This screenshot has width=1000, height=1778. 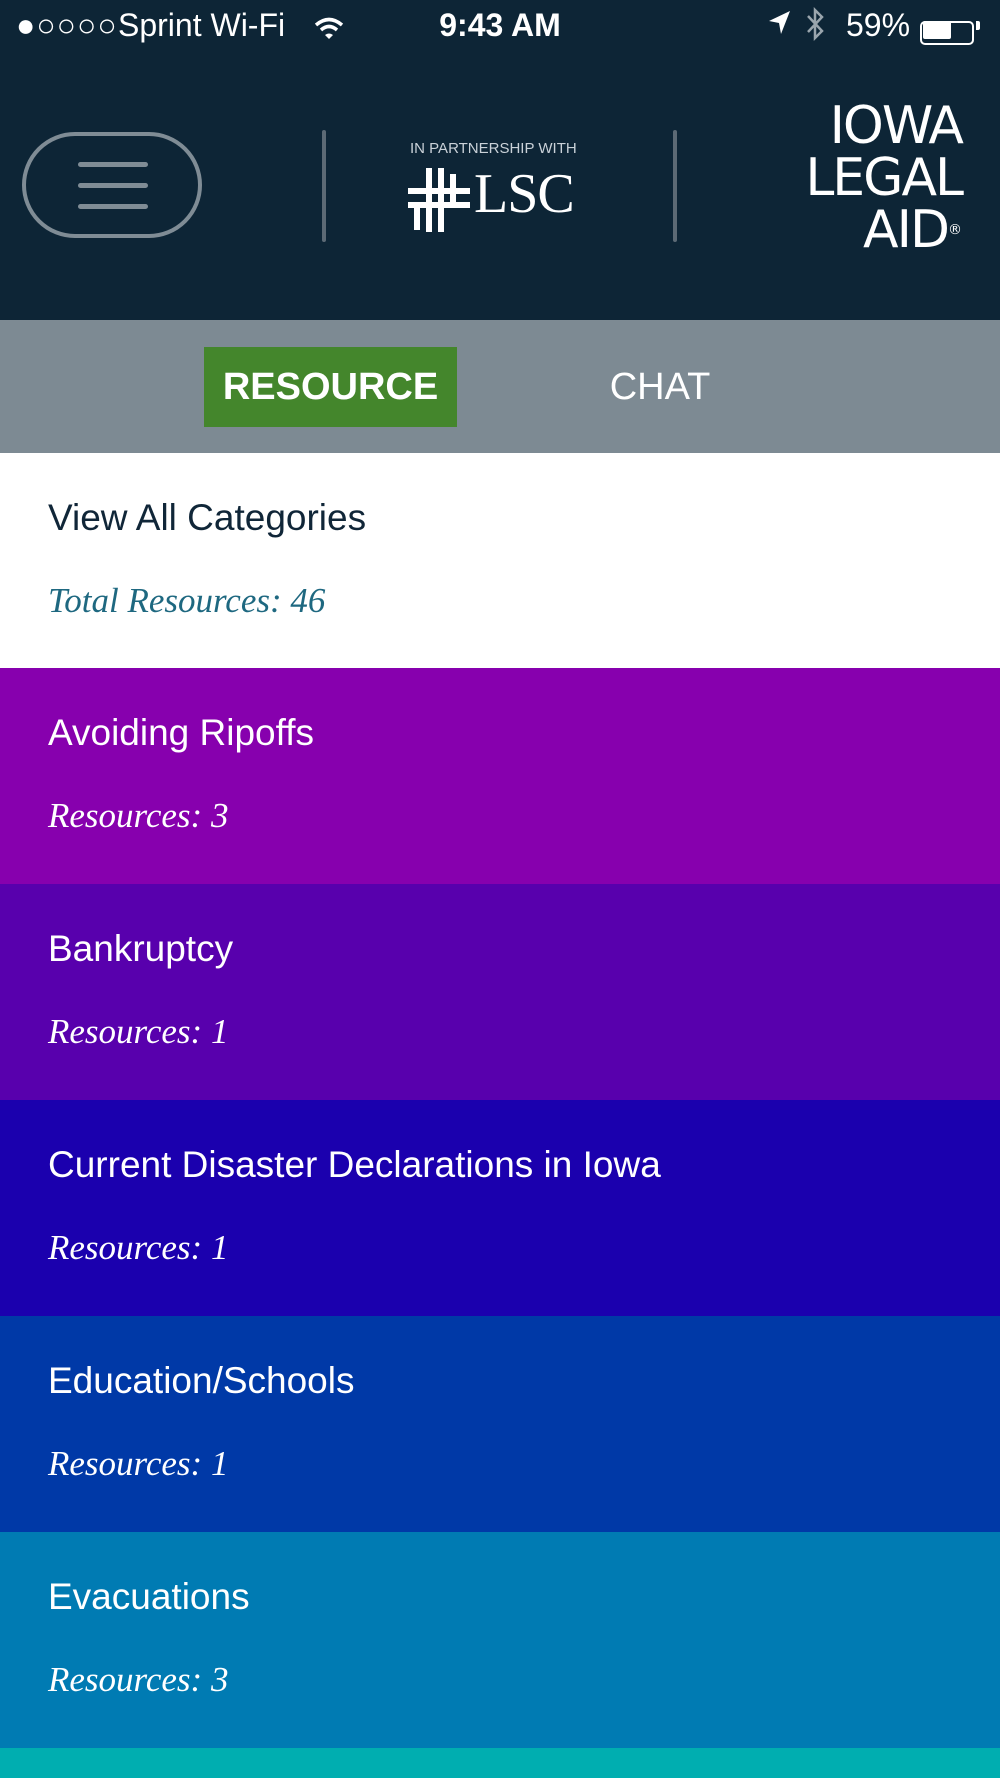 What do you see at coordinates (330, 387) in the screenshot?
I see `tab-resource: RESOURCE` at bounding box center [330, 387].